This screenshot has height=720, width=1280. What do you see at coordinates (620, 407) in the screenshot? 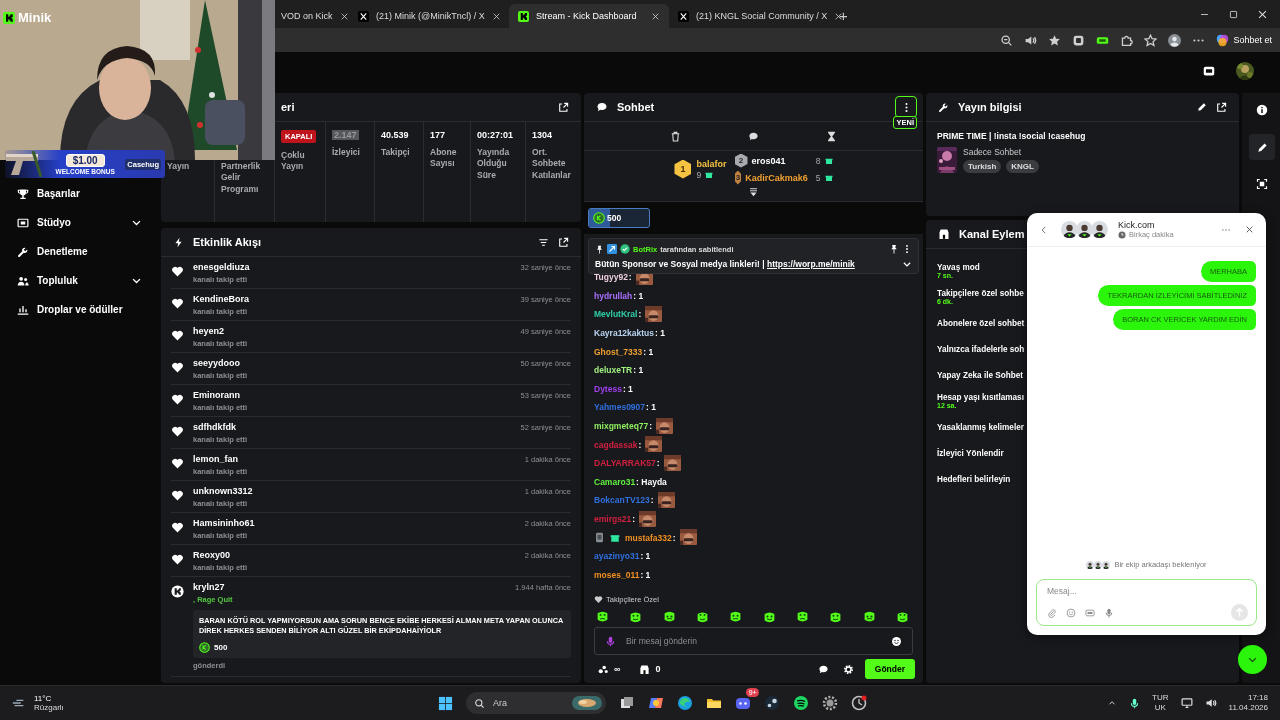
I see `chat-username: Yahmes0907` at bounding box center [620, 407].